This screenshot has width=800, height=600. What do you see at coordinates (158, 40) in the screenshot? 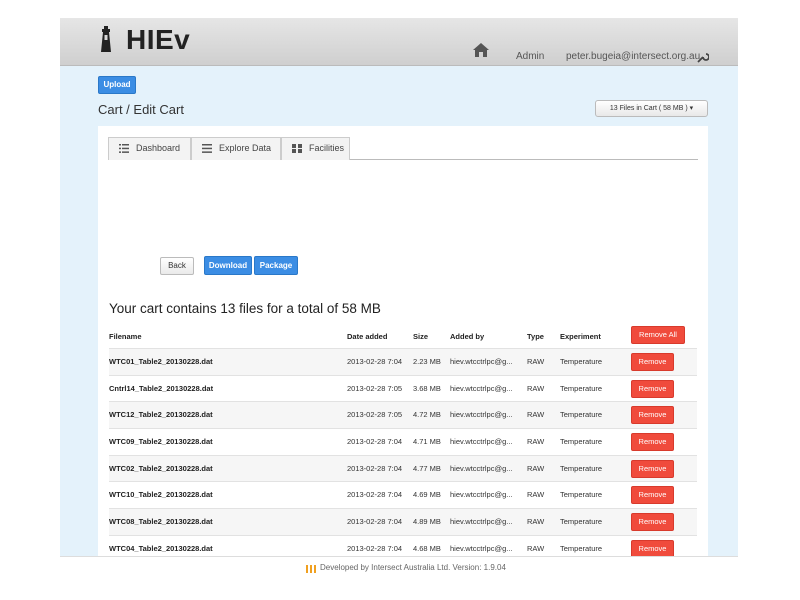
I see `brand-title: HIEv` at bounding box center [158, 40].